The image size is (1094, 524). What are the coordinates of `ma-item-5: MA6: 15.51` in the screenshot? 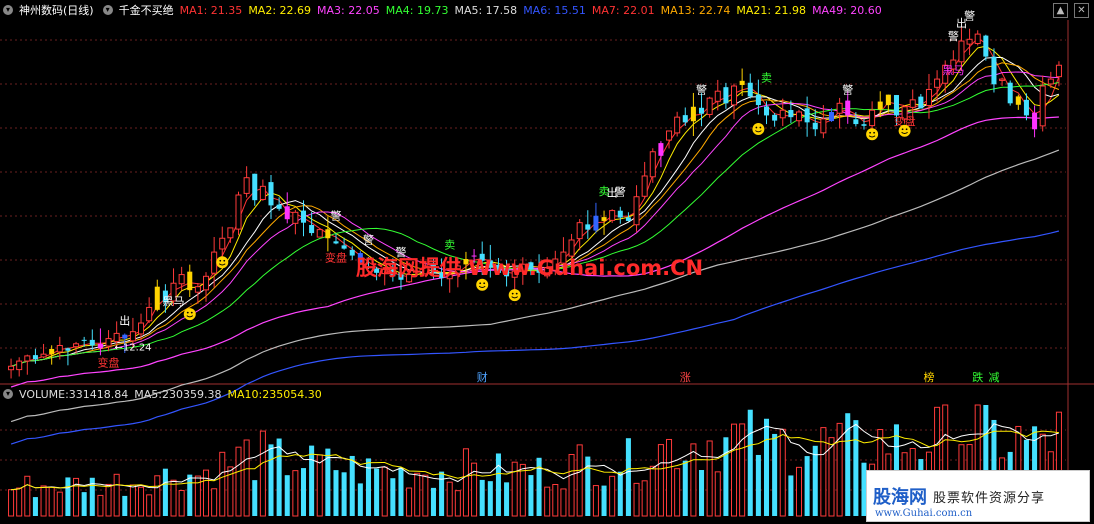 It's located at (554, 10).